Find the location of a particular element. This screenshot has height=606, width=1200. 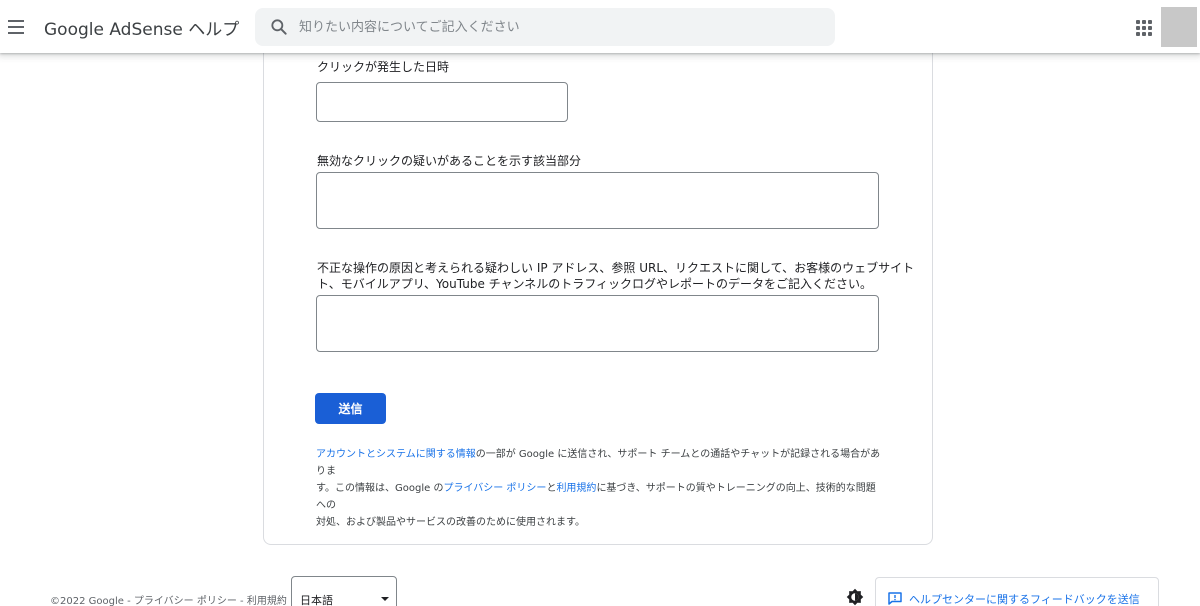

footer-links: ©2022 Google - プライバシー ポリシー - 利用規約 is located at coordinates (168, 599).